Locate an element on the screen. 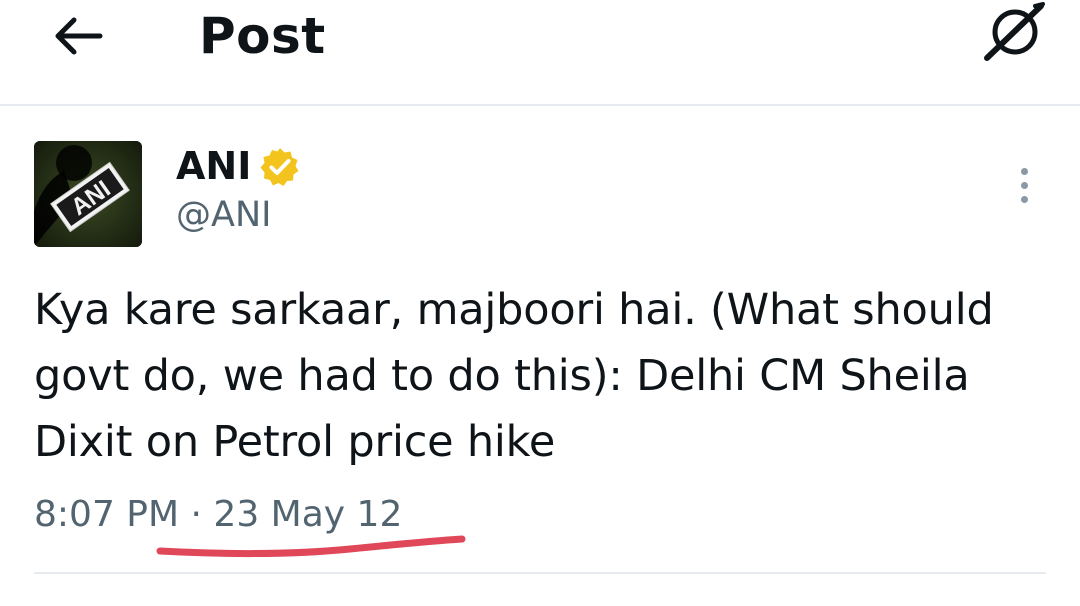  ani-logo-avatar: ANI is located at coordinates (88, 194).